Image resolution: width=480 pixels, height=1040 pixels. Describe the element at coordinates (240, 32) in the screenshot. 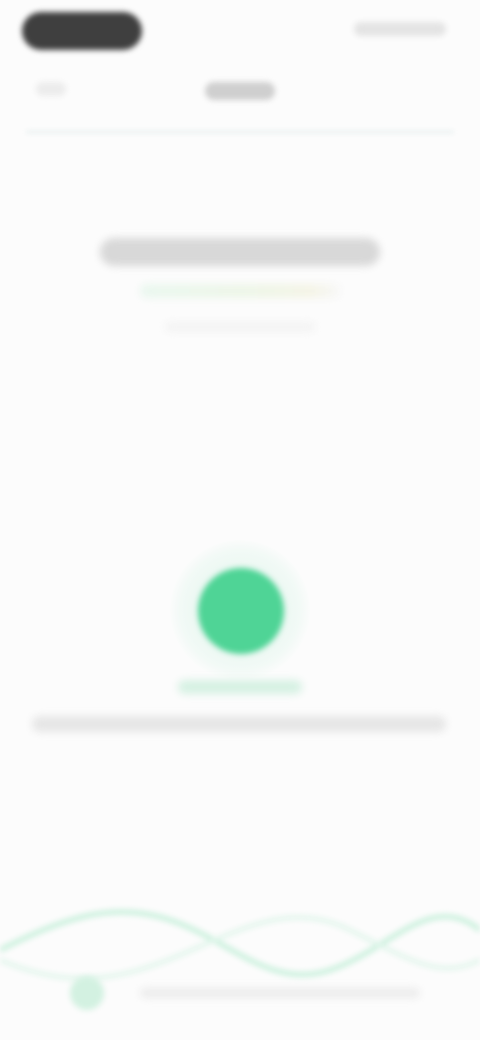

I see `status-bar` at that location.